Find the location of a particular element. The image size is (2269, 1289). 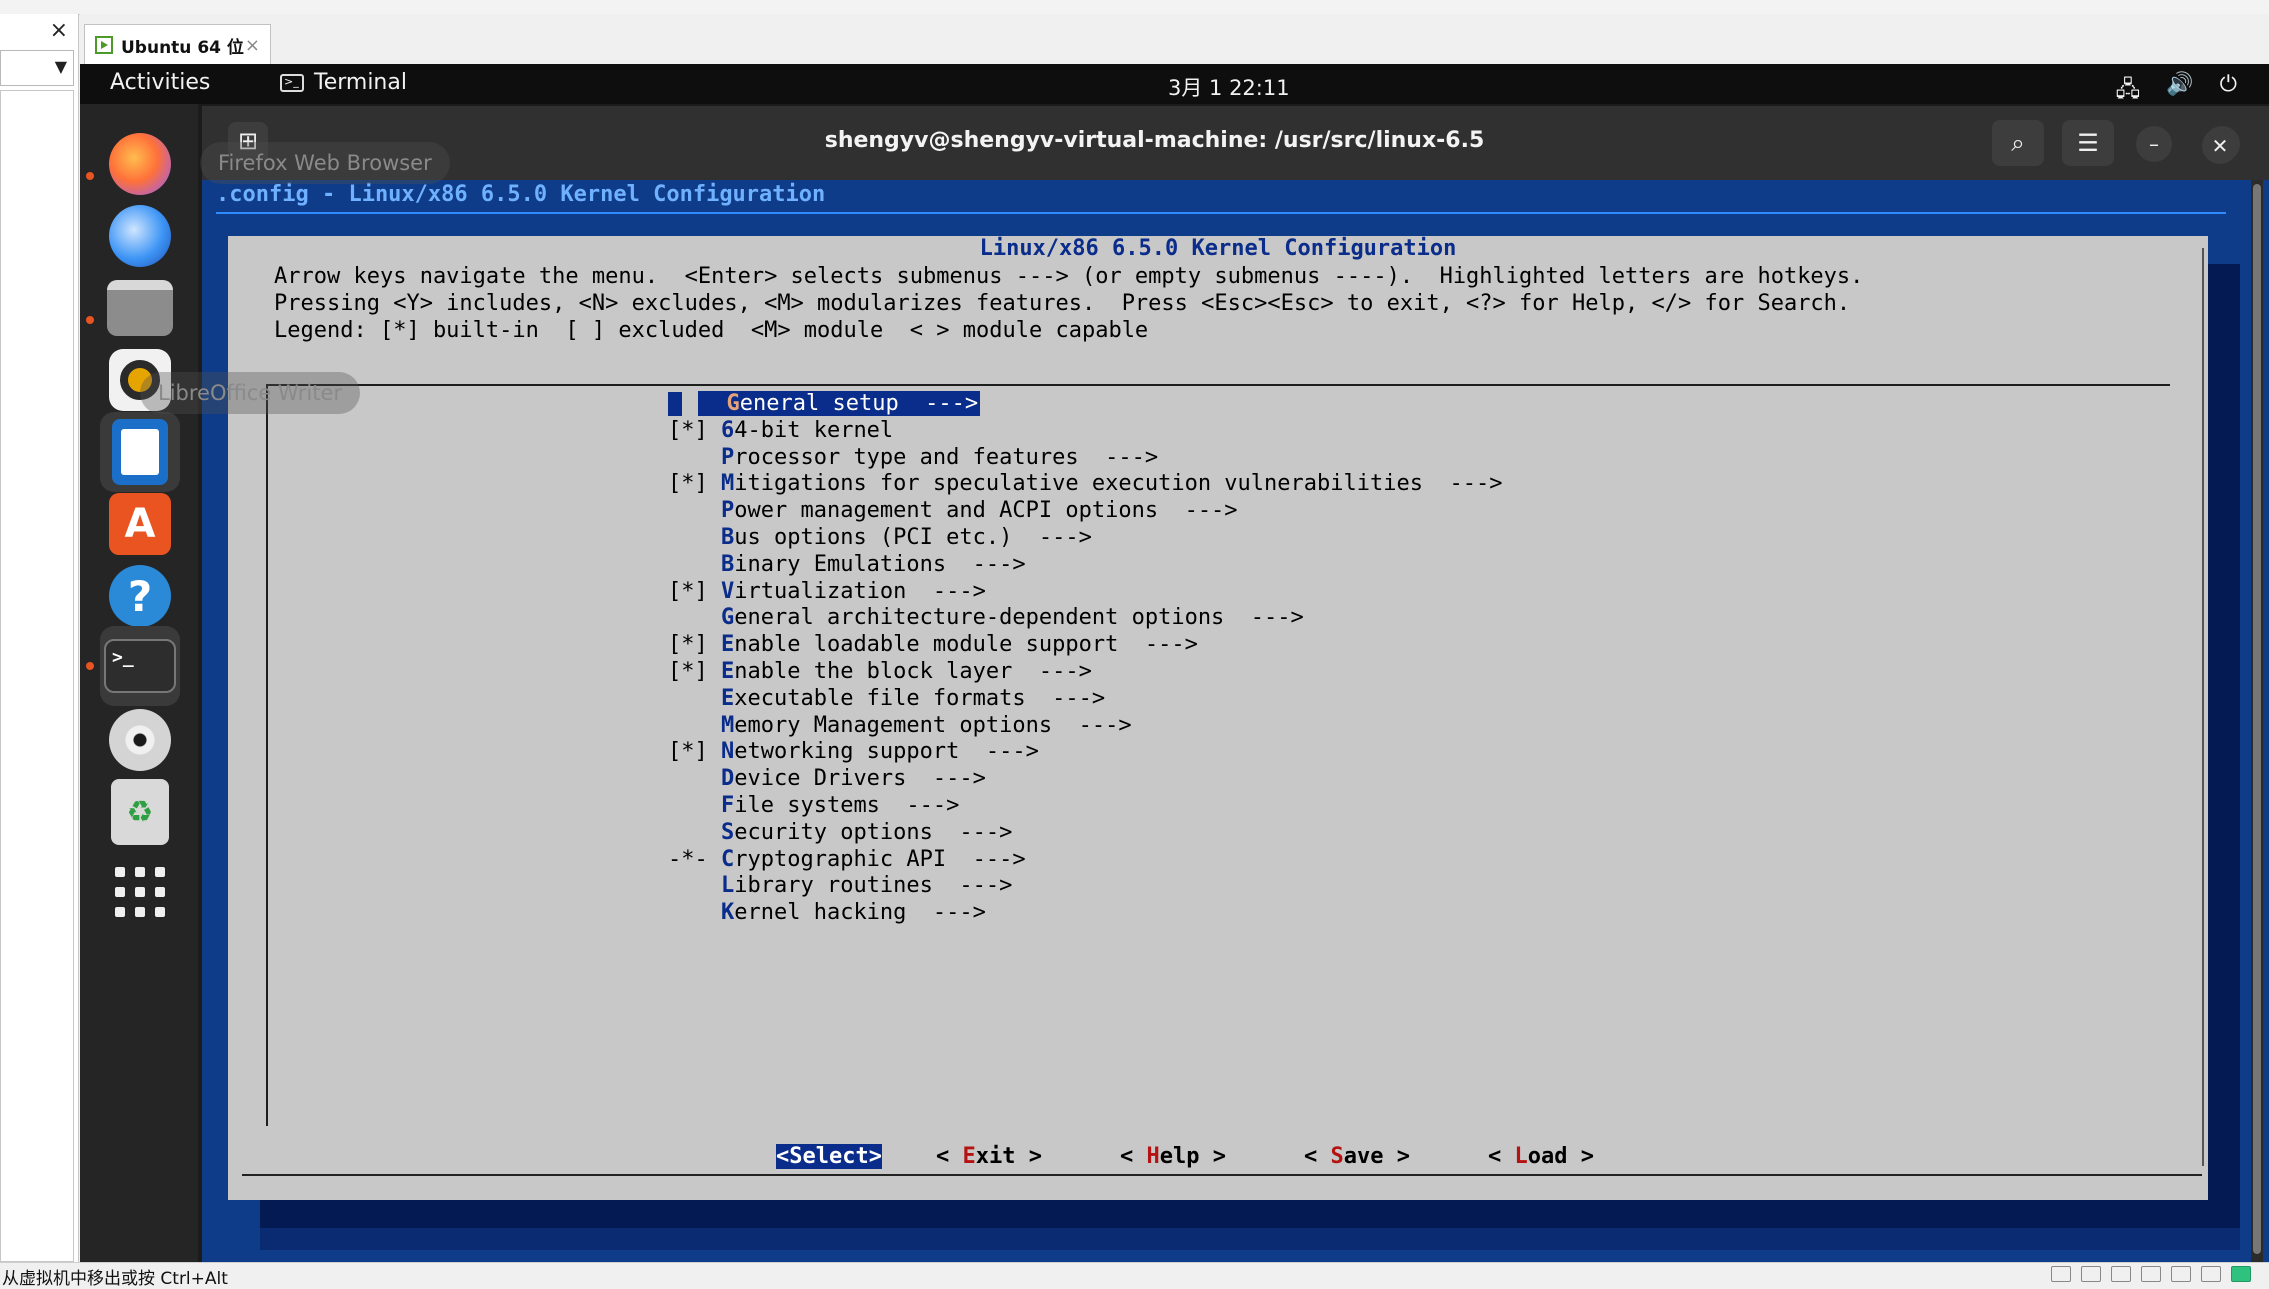

printer-icon is located at coordinates (2151, 1274).